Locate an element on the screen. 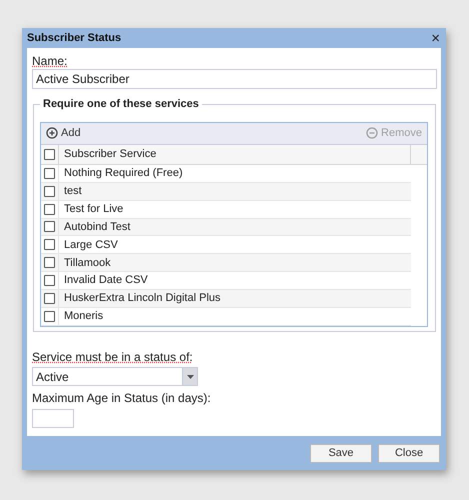  table-cell-text: HuskerExtra Lincoln Digital Plus is located at coordinates (142, 298).